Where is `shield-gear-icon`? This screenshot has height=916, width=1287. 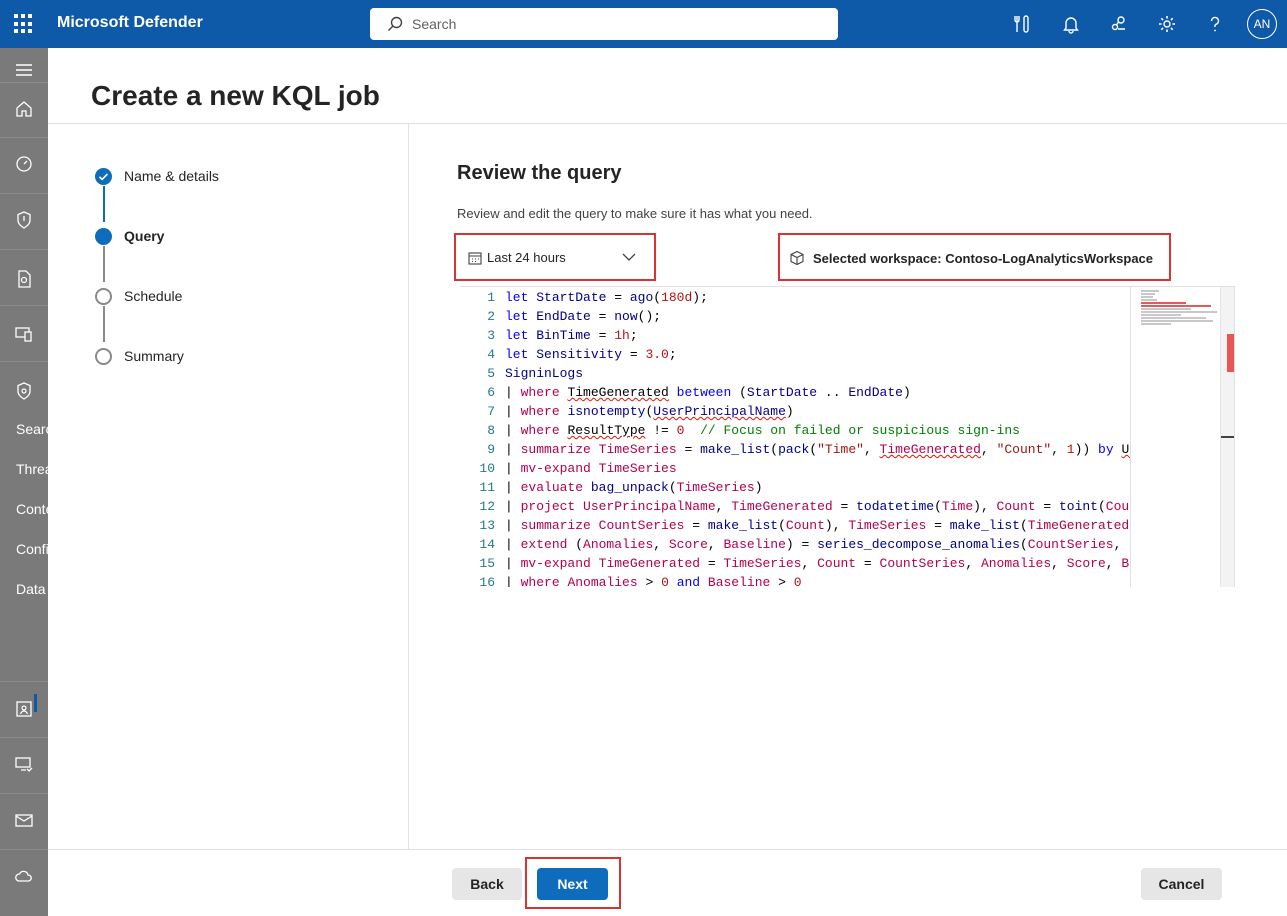
shield-gear-icon is located at coordinates (24, 391).